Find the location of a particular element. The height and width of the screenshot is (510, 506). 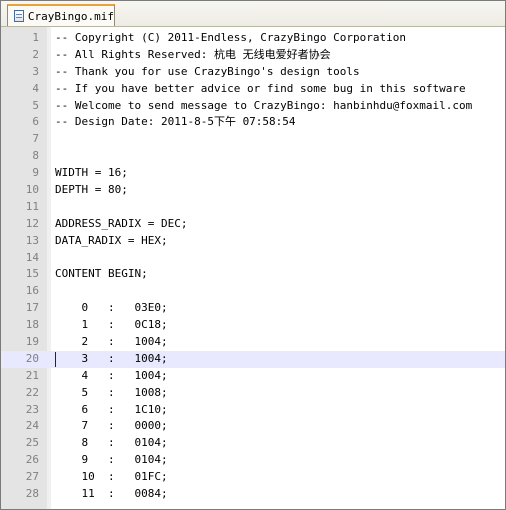

line-number: 7 is located at coordinates (35, 139).